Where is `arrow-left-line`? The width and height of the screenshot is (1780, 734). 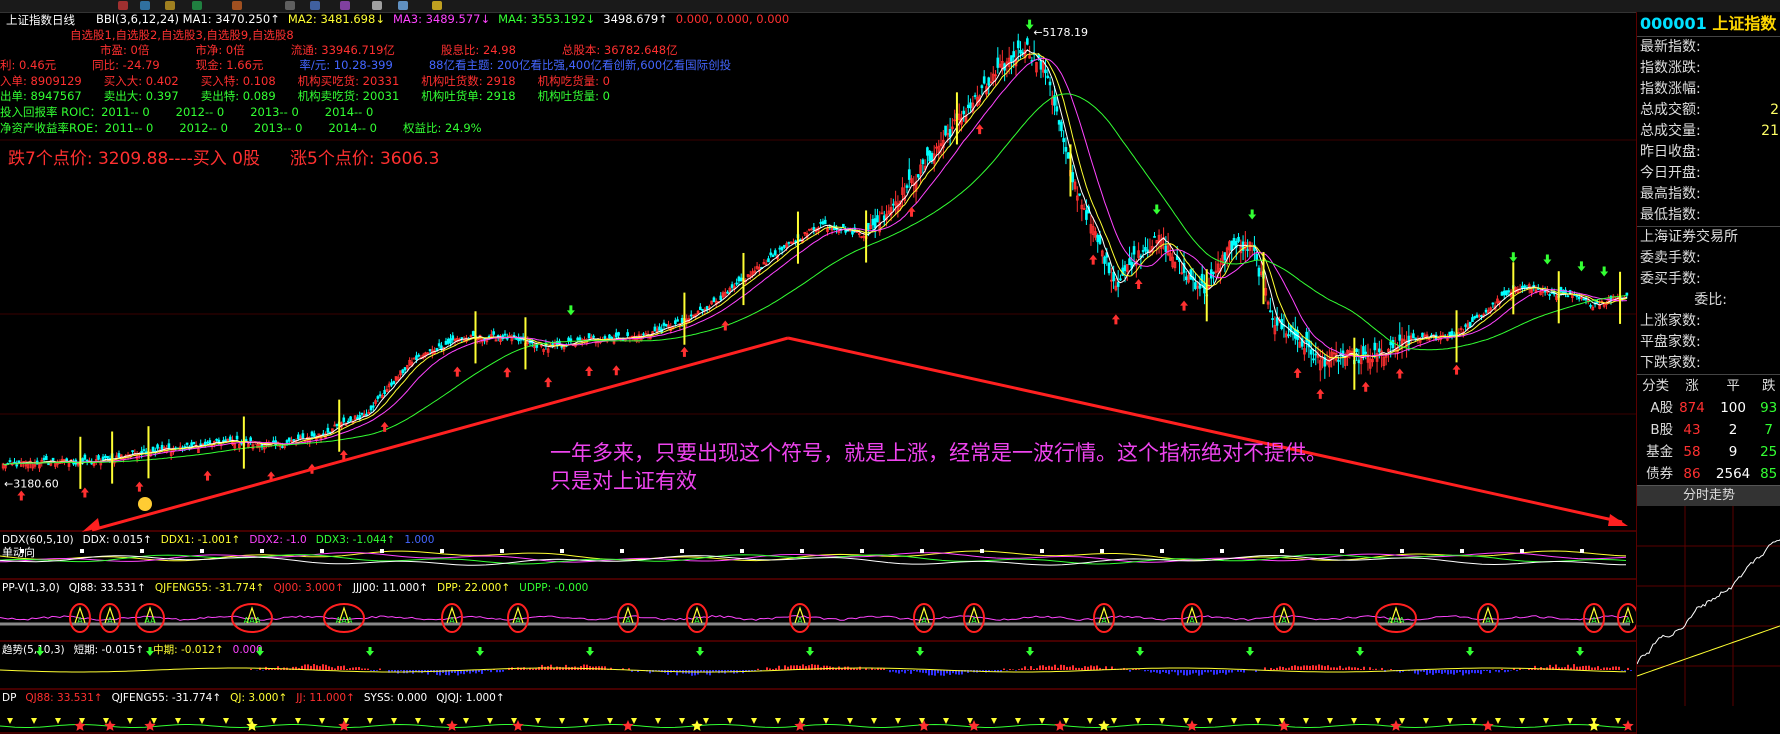
arrow-left-line is located at coordinates (440, 434).